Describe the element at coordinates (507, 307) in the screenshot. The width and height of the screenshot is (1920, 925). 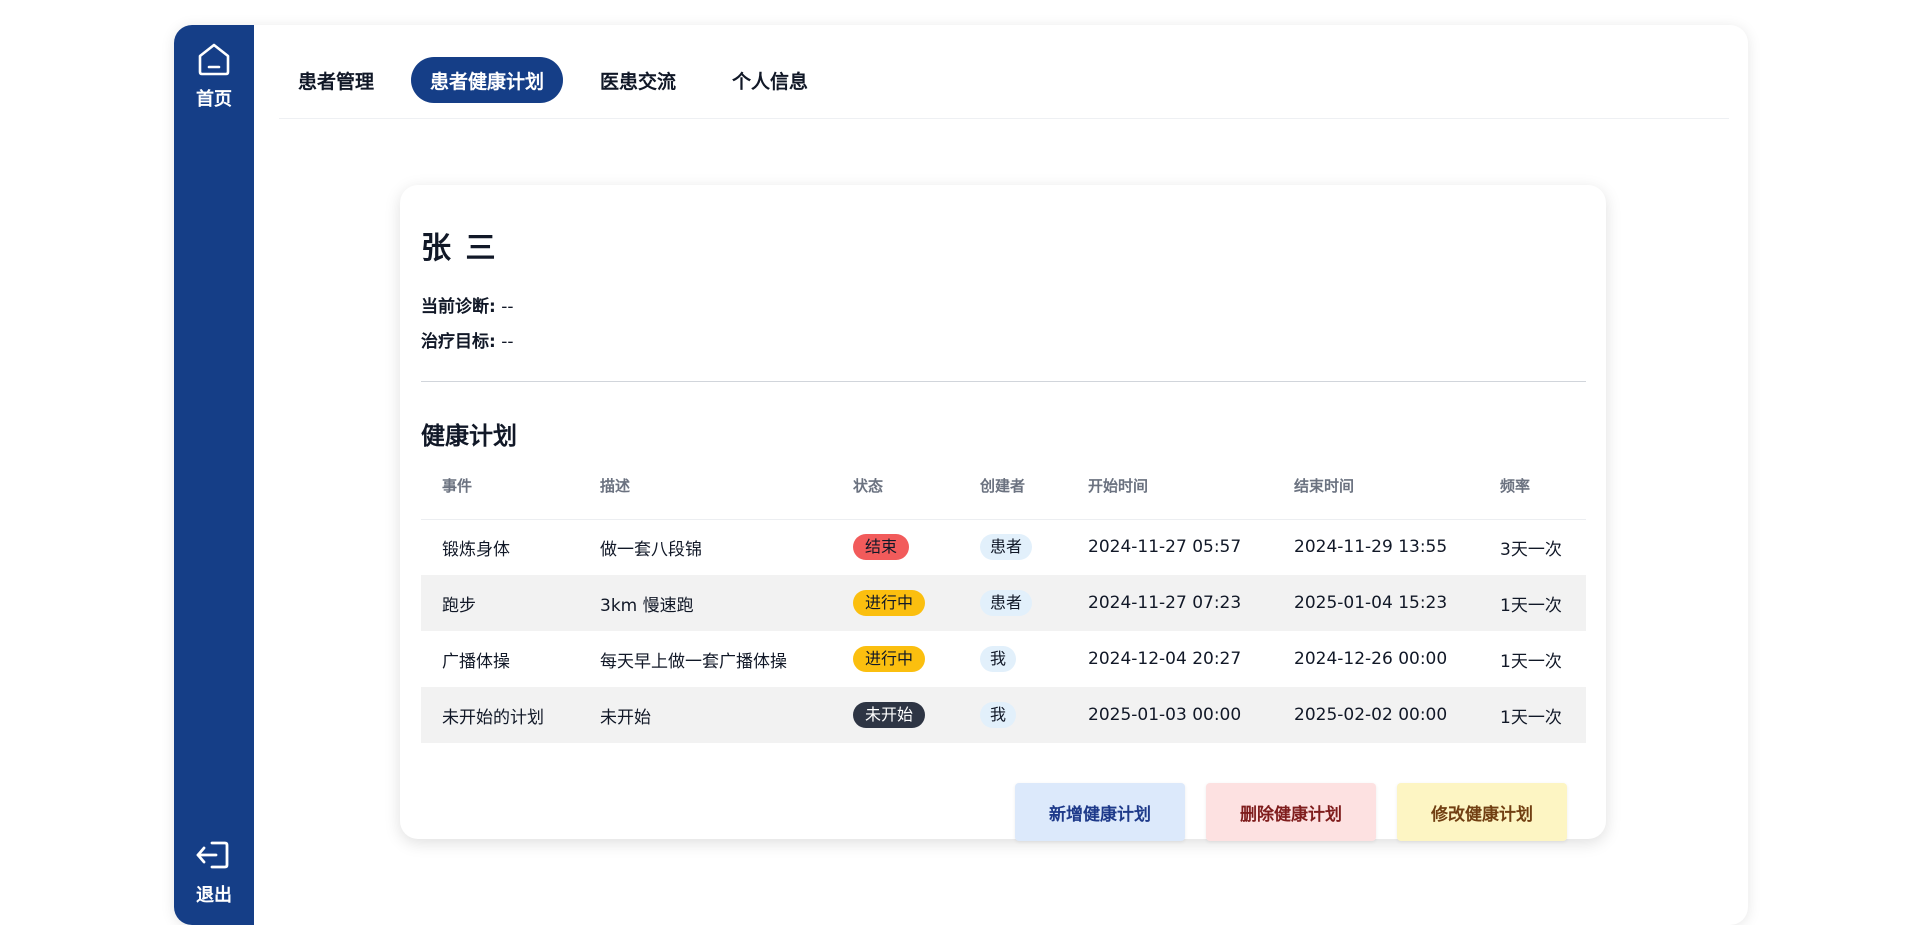
I see `diagnosis-value: --` at that location.